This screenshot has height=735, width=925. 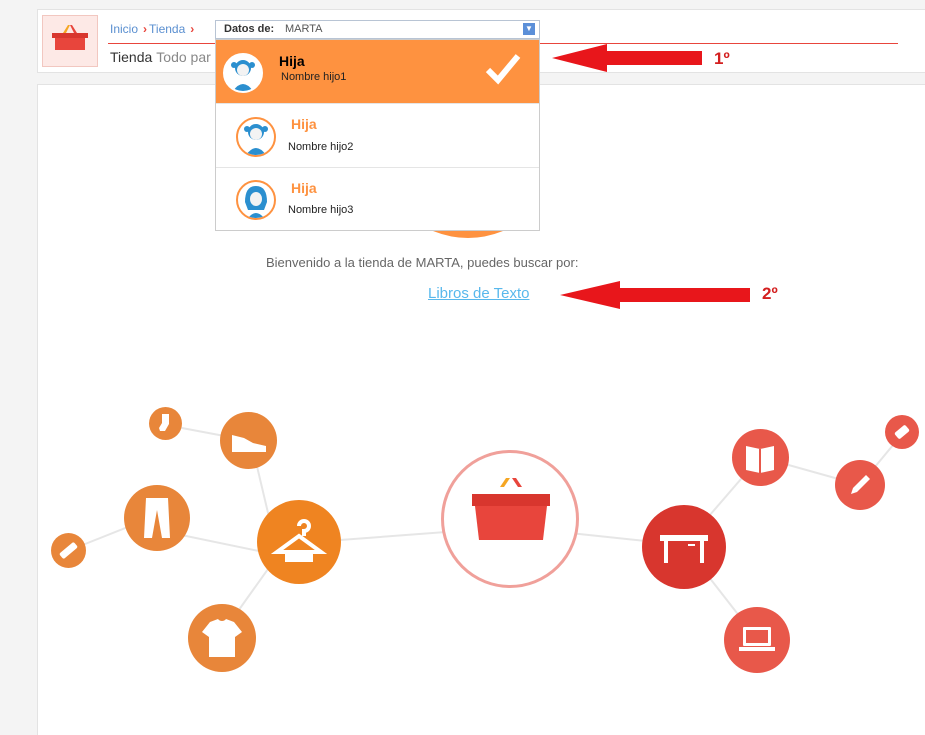 What do you see at coordinates (377, 29) in the screenshot?
I see `child-selector: Datos de: MARTA ▼` at bounding box center [377, 29].